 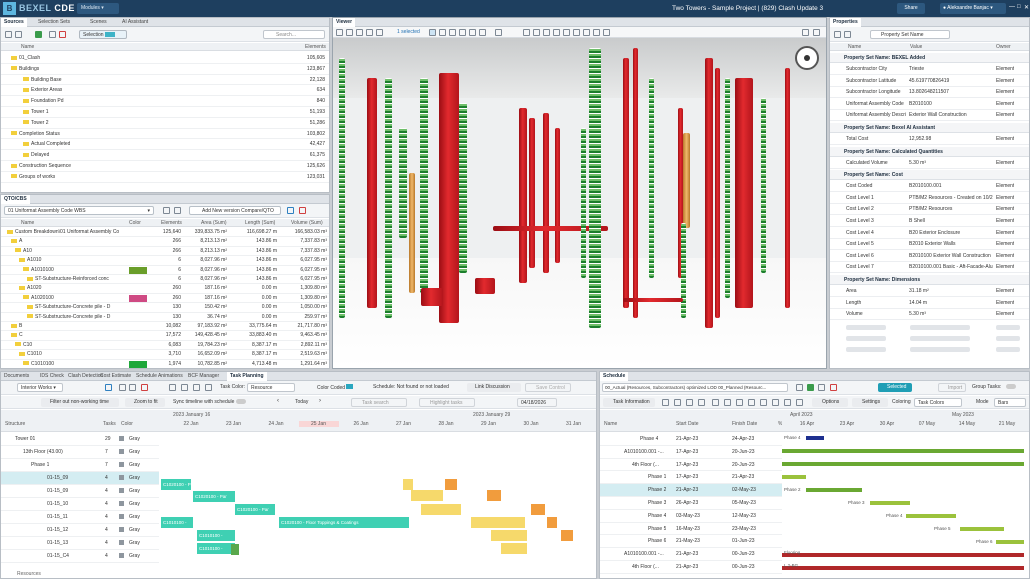 What do you see at coordinates (870, 402) in the screenshot?
I see `settings-button: Settings` at bounding box center [870, 402].